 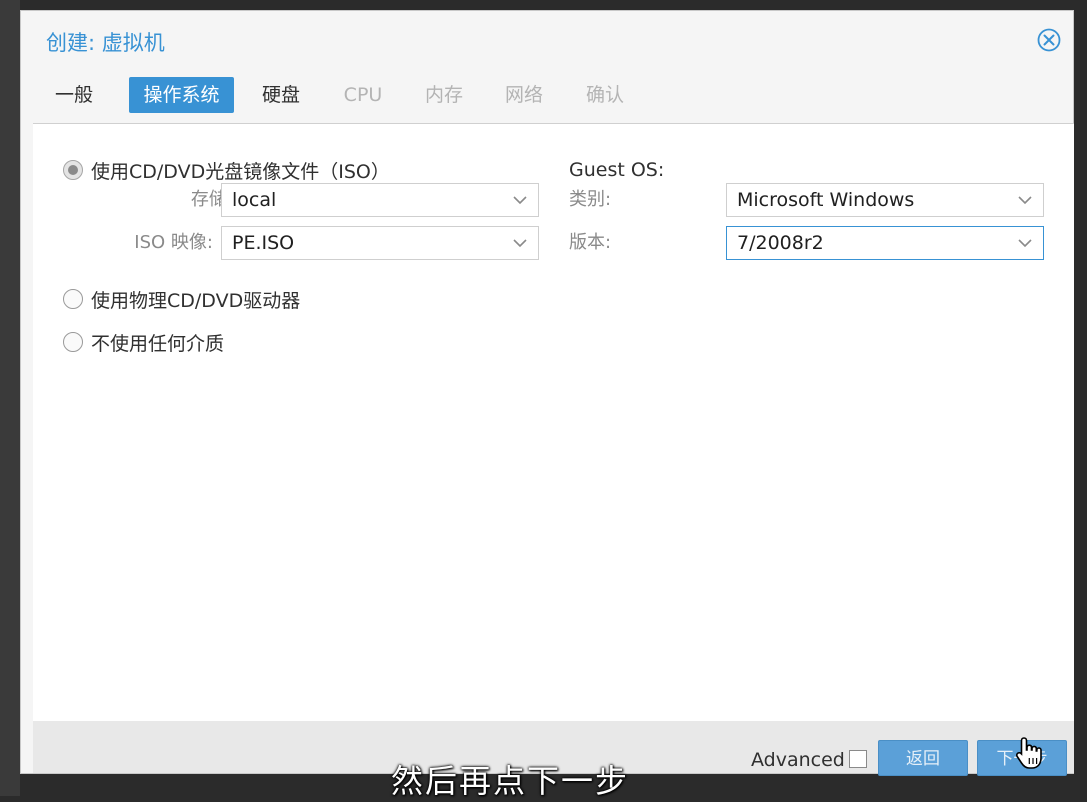 I want to click on os-type-select: Microsoft Windows, so click(x=885, y=200).